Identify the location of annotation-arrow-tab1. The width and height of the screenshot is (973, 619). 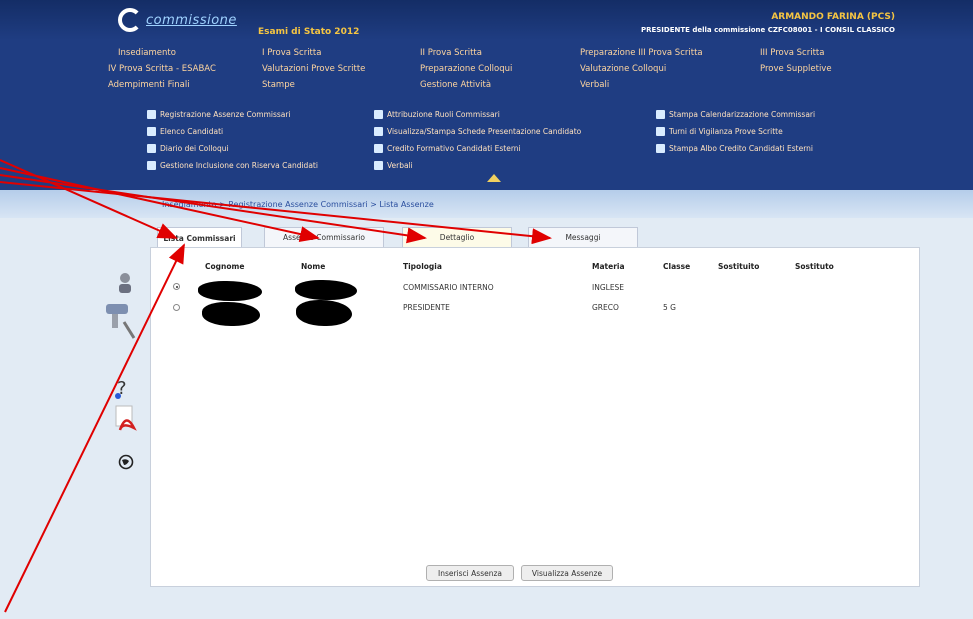
(89, 199).